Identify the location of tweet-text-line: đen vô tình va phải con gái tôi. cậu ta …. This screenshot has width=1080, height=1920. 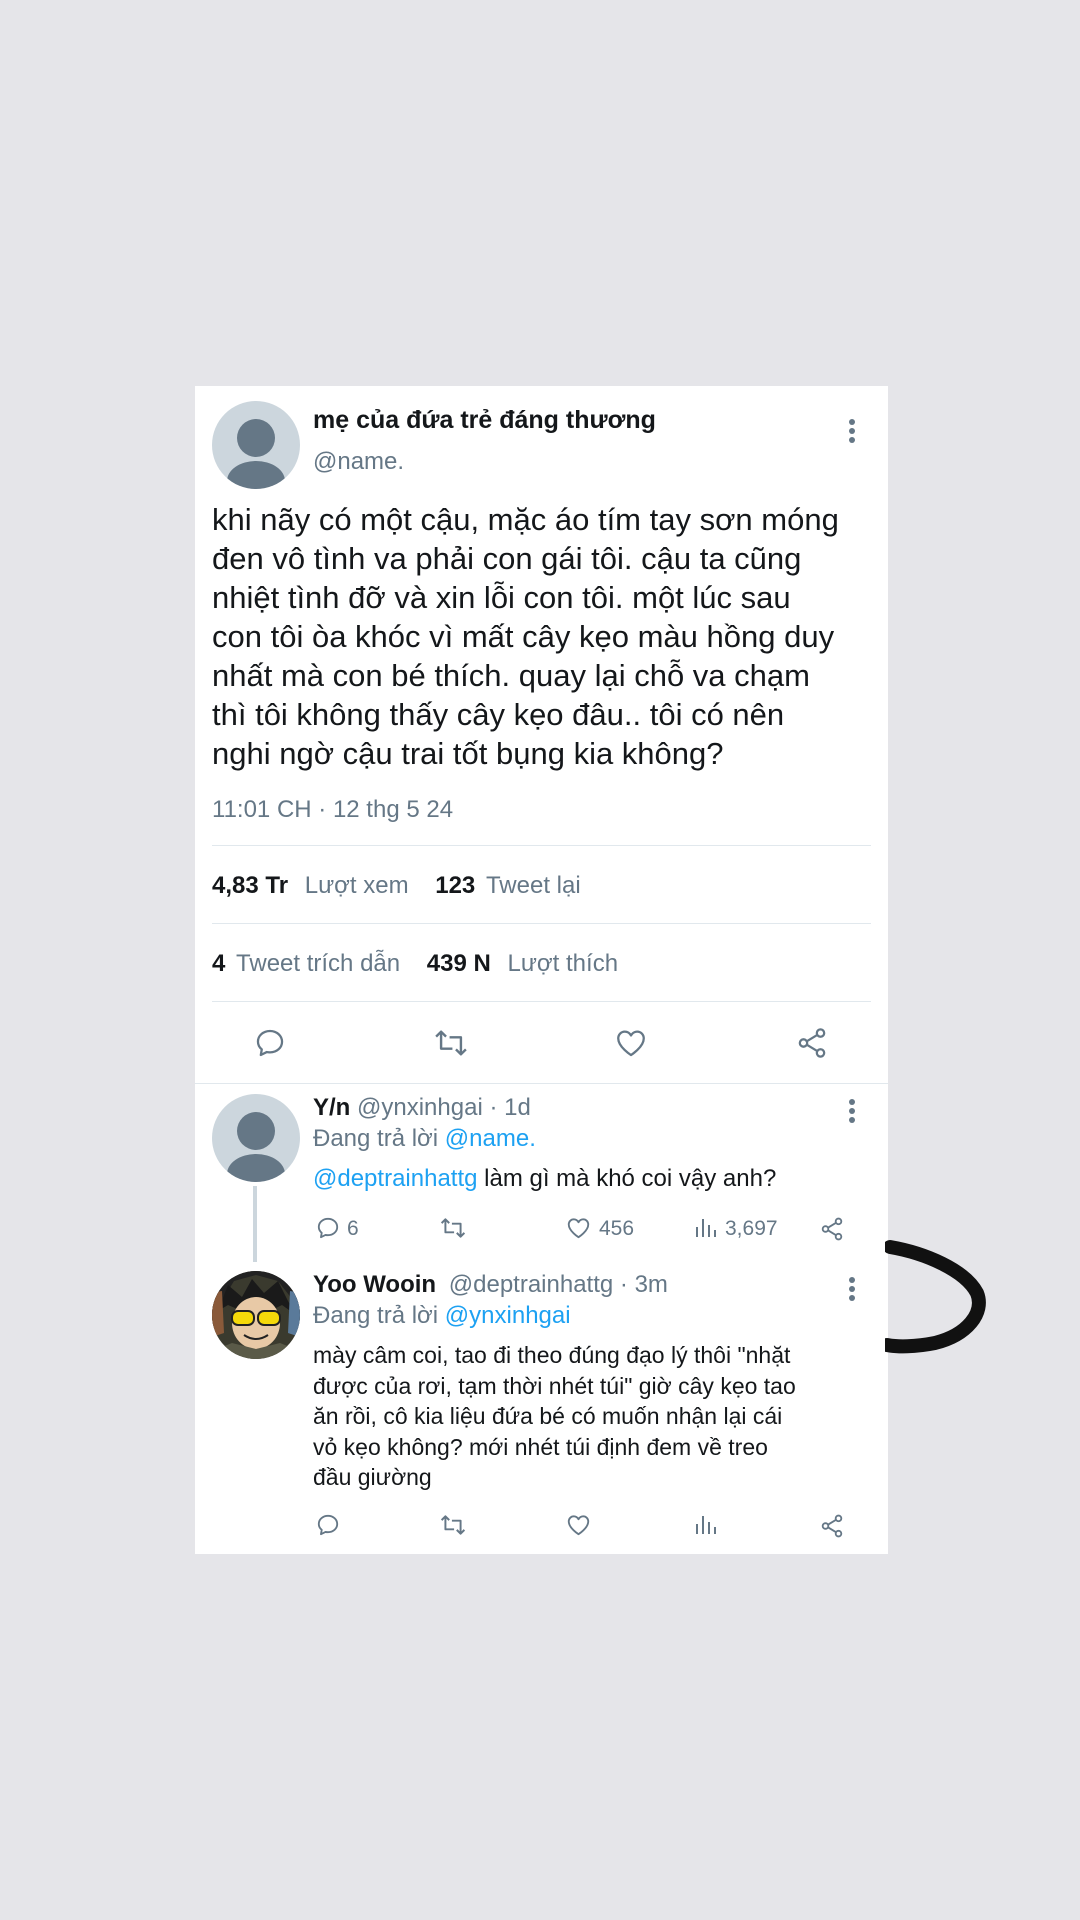
(507, 558).